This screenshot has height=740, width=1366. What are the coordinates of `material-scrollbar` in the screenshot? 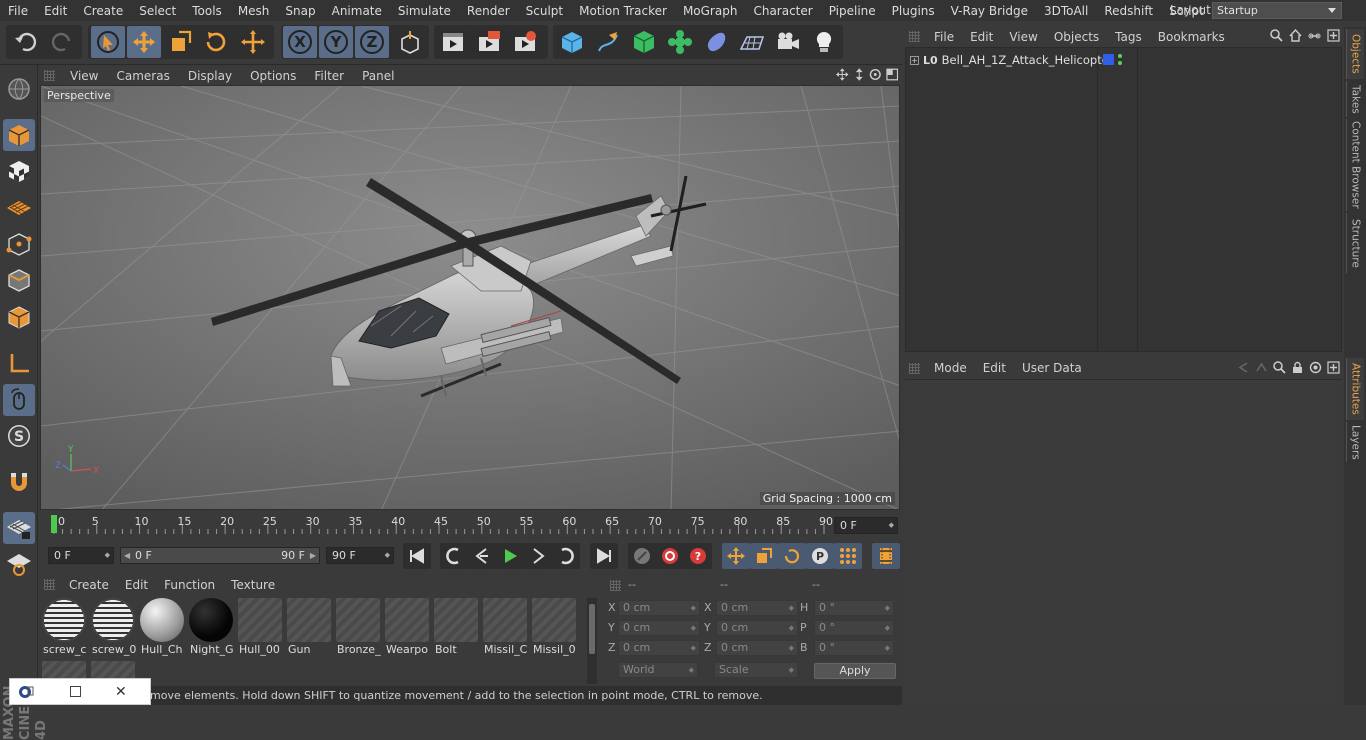 It's located at (592, 641).